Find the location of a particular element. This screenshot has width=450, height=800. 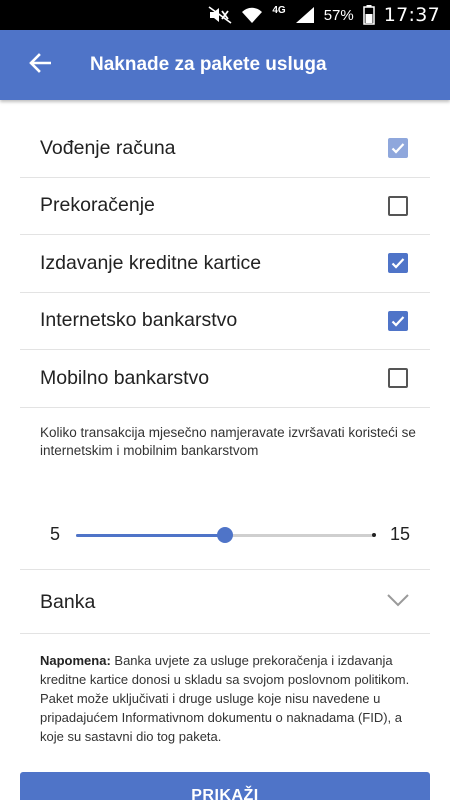

service-label: Mobilno bankarstvo is located at coordinates (125, 377).